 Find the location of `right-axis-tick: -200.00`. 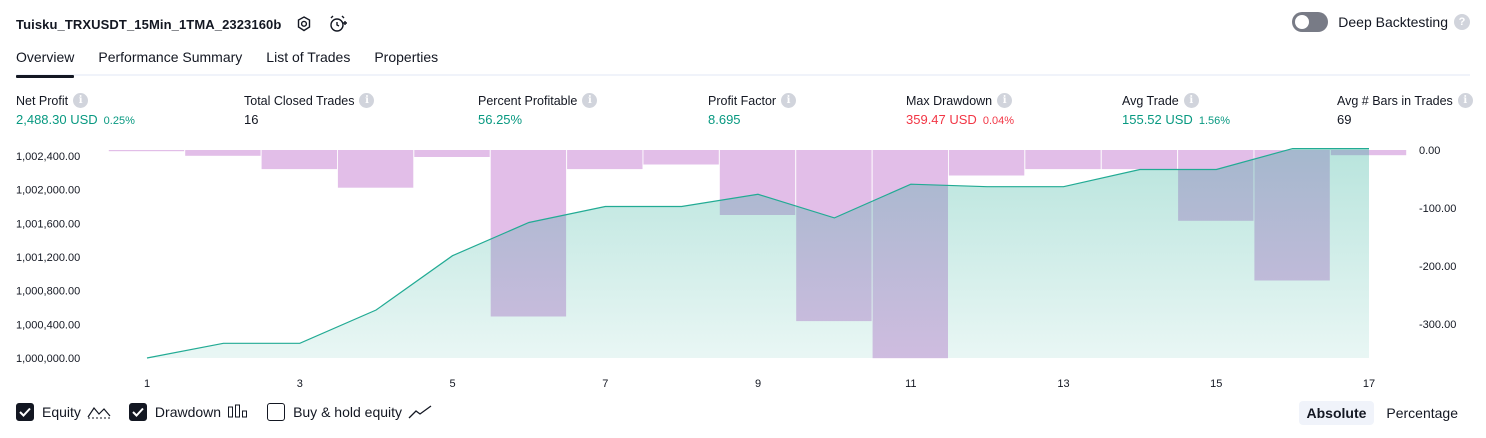

right-axis-tick: -200.00 is located at coordinates (1437, 267).